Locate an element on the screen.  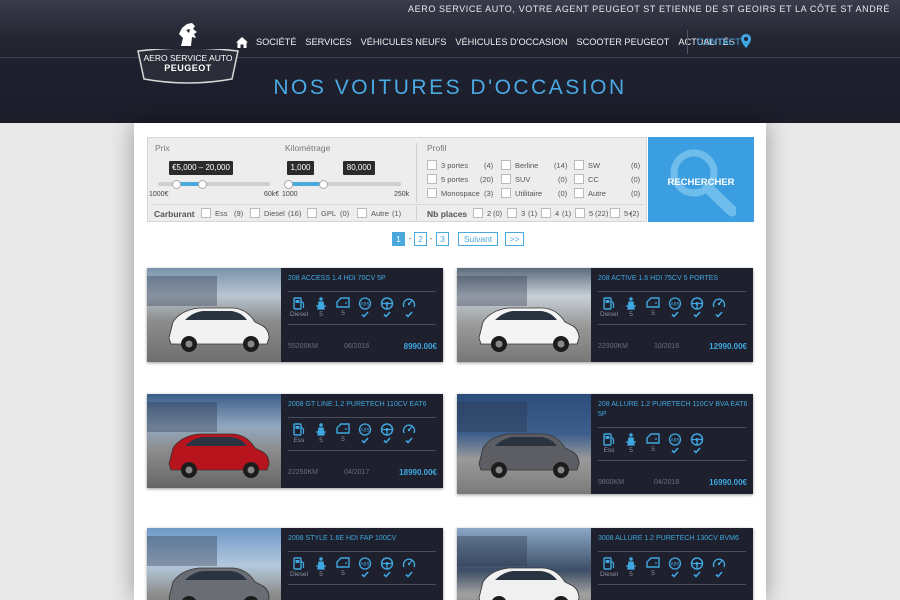
page-3: 3 is located at coordinates (442, 239).